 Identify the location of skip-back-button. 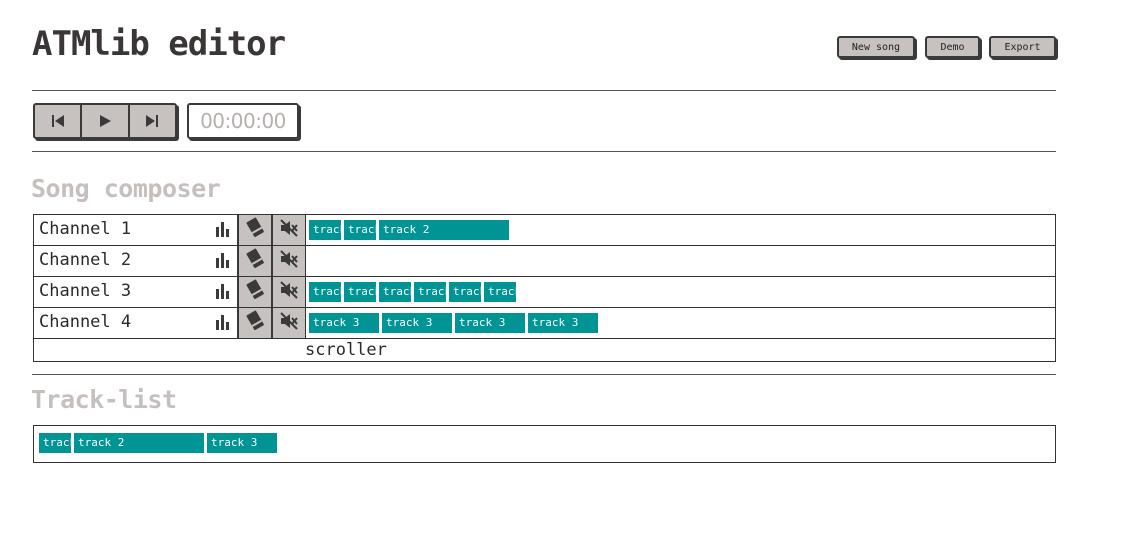
(59, 121).